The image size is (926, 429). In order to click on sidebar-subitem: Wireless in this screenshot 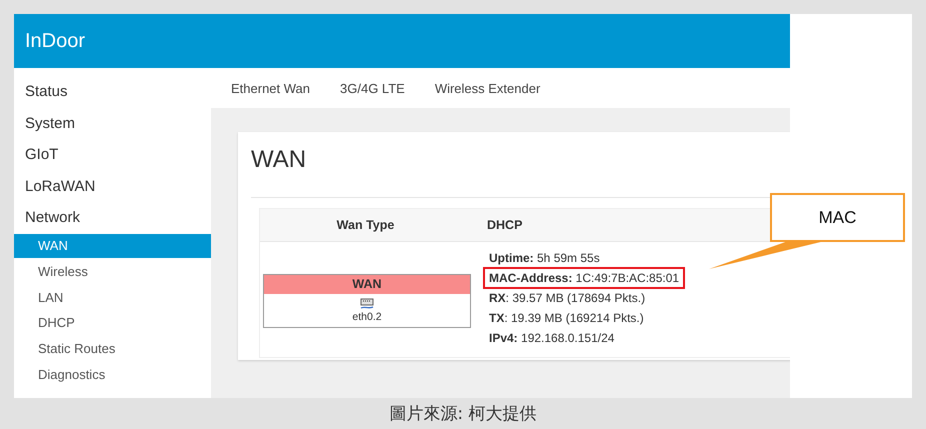, I will do `click(112, 272)`.